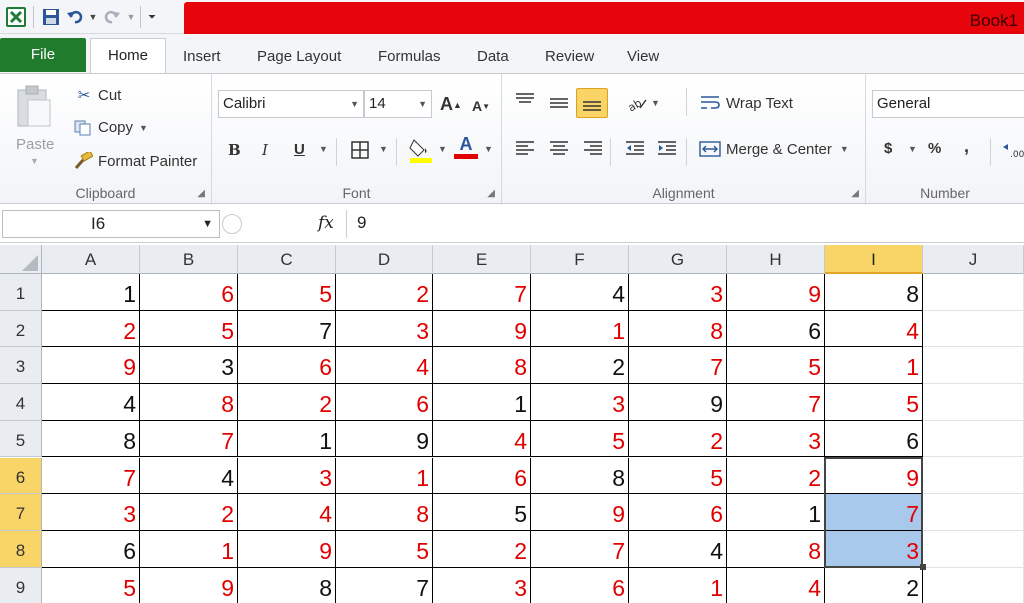  I want to click on cell-i2: 4, so click(874, 329).